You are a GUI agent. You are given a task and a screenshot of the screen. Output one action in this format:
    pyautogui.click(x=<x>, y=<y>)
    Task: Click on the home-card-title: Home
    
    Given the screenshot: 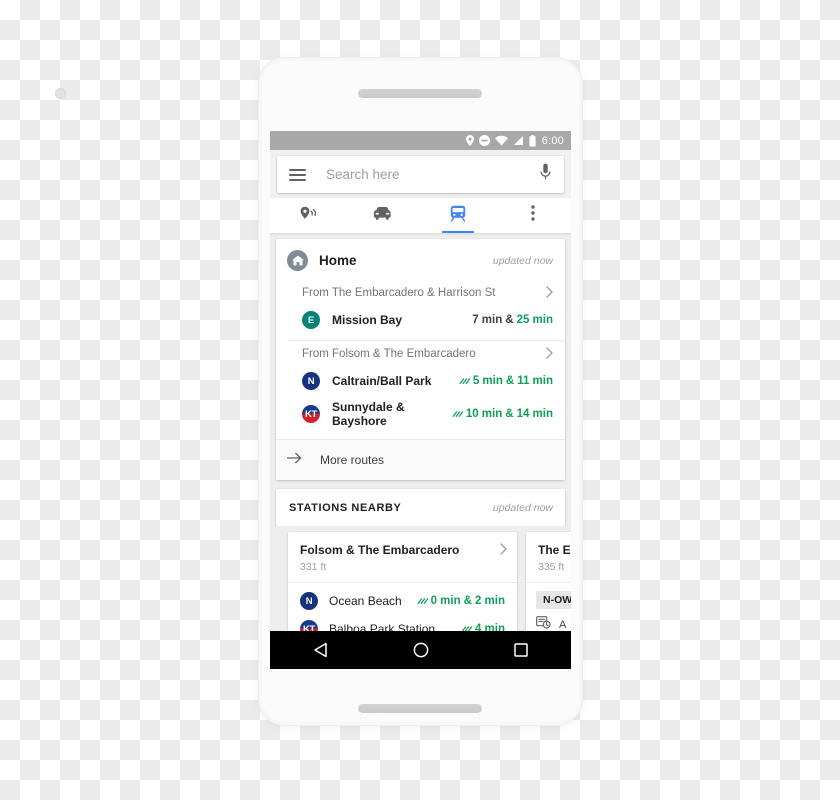 What is the action you would take?
    pyautogui.click(x=338, y=260)
    